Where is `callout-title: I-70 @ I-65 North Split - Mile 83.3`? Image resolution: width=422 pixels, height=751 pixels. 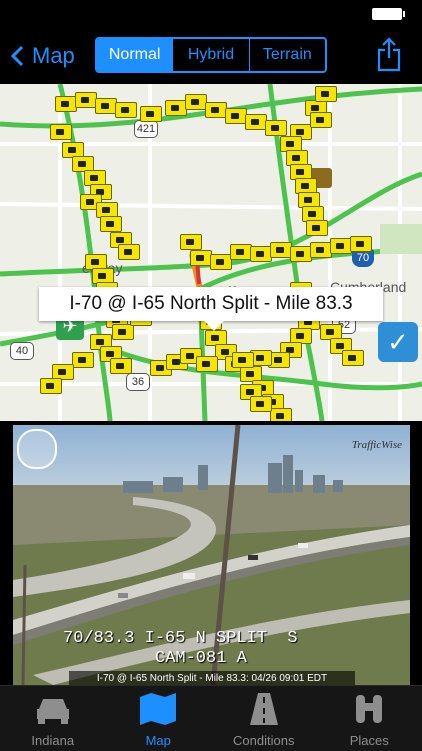
callout-title: I-70 @ I-65 North Split - Mile 83.3 is located at coordinates (210, 304).